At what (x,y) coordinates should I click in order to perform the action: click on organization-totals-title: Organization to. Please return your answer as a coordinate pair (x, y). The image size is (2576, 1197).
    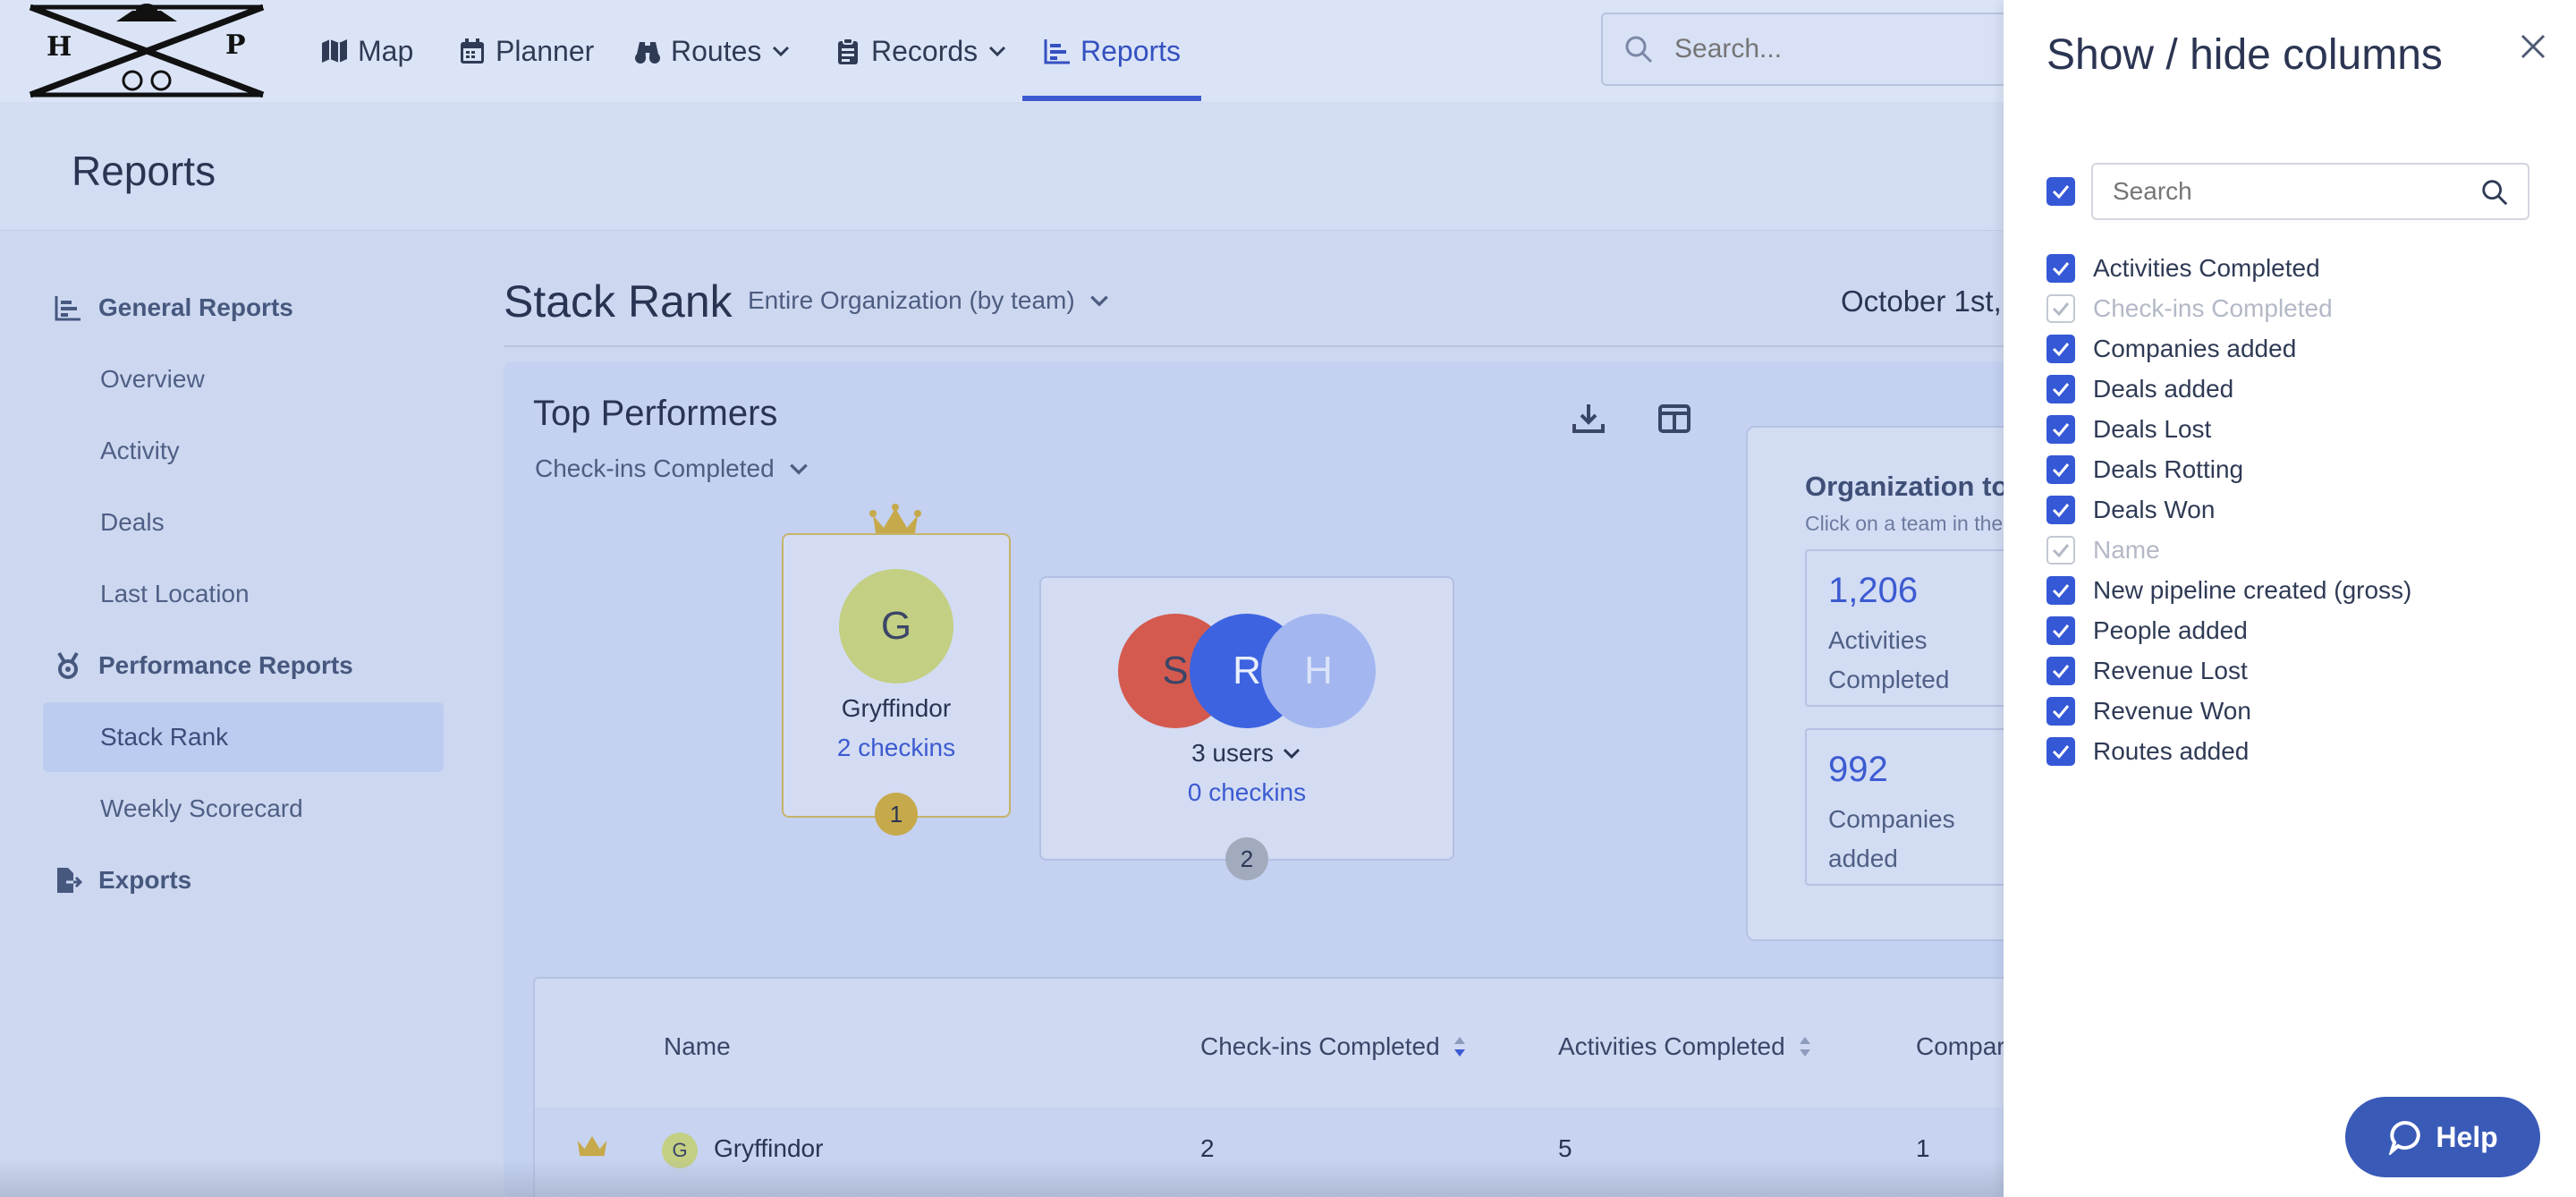
    Looking at the image, I should click on (1907, 487).